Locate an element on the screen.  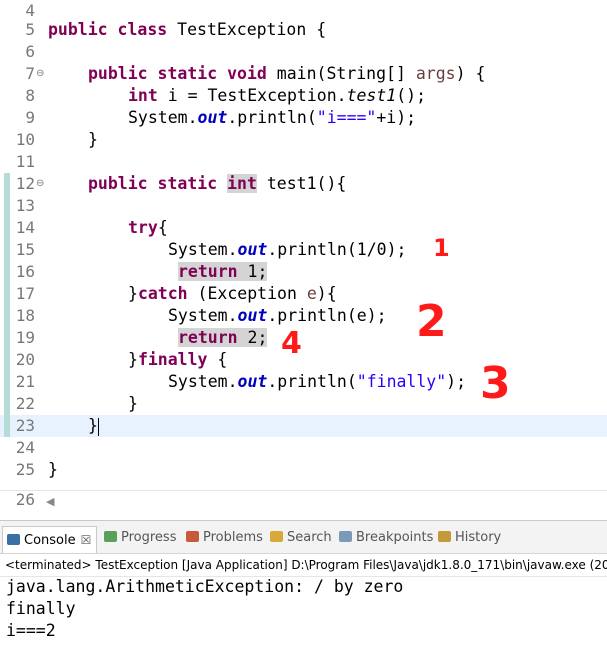
code-line: 25 } is located at coordinates (303, 470).